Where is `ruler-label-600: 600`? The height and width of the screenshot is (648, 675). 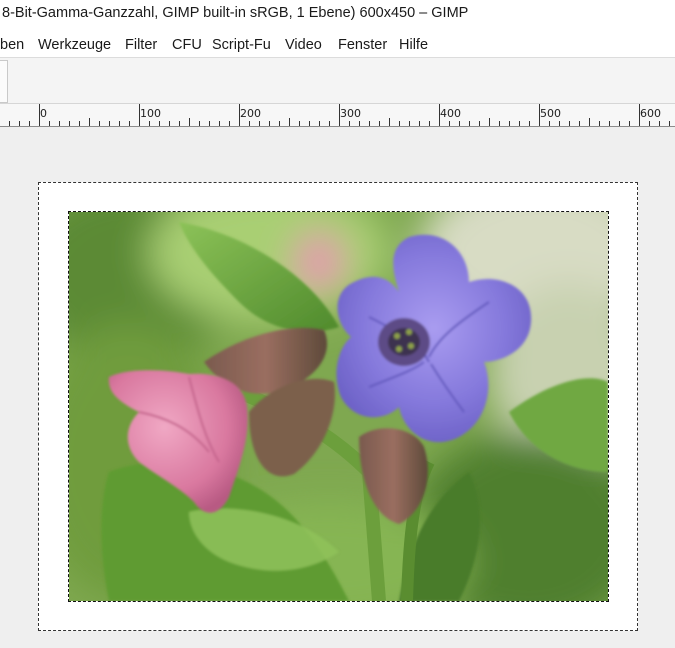
ruler-label-600: 600 is located at coordinates (650, 113).